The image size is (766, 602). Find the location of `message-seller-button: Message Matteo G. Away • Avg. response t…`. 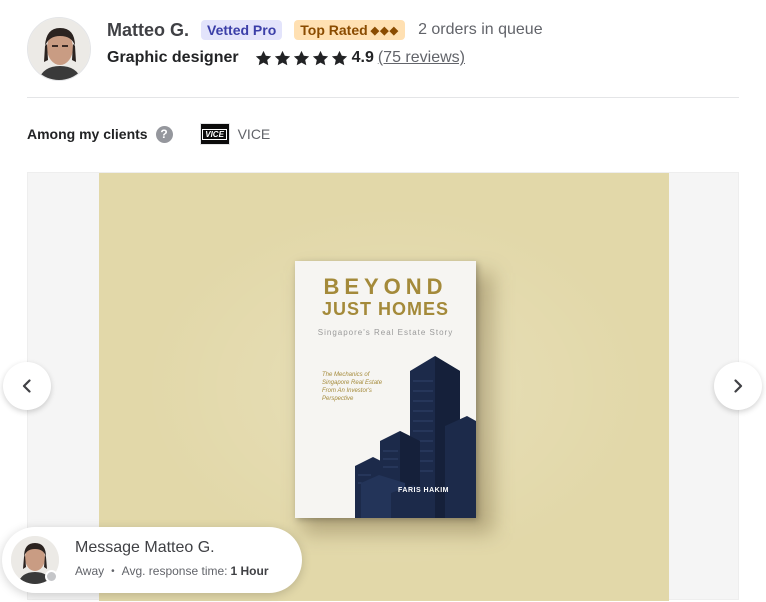

message-seller-button: Message Matteo G. Away • Avg. response t… is located at coordinates (152, 560).